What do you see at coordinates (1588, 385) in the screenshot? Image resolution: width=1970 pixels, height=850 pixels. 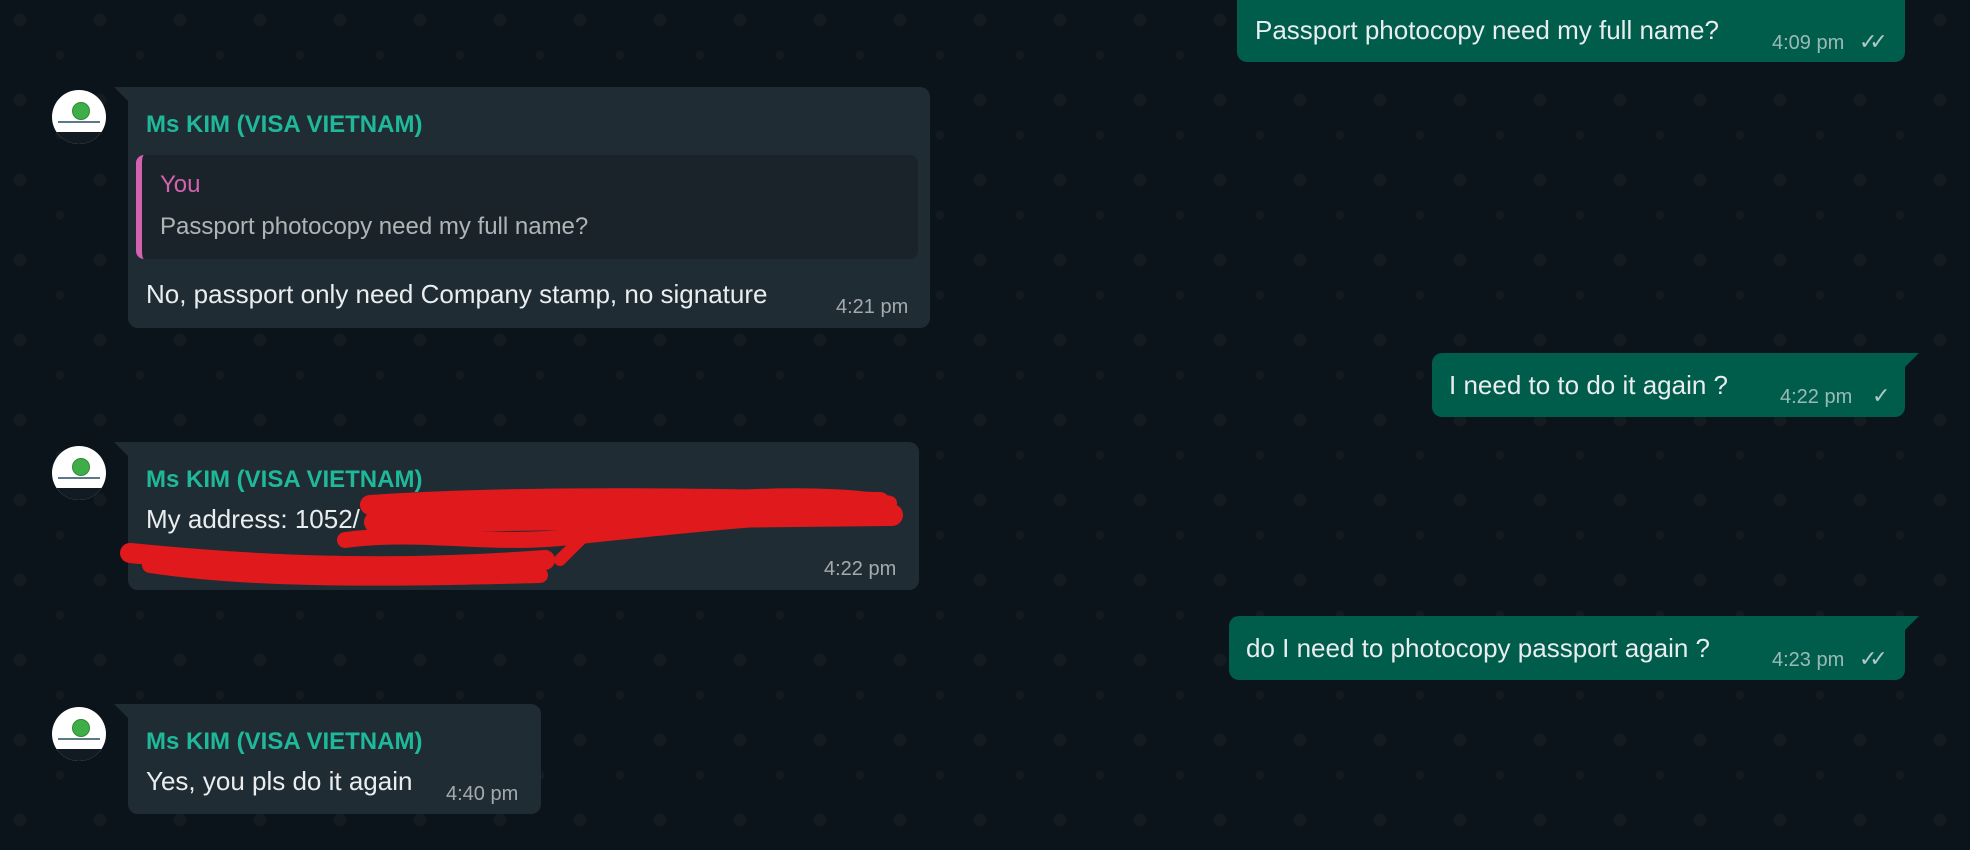 I see `message-text: I need to to do it again ?` at bounding box center [1588, 385].